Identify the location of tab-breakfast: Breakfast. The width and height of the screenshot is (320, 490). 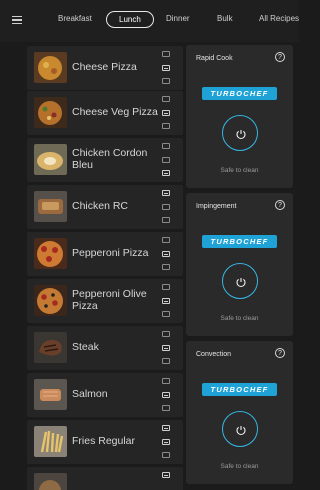
(75, 18).